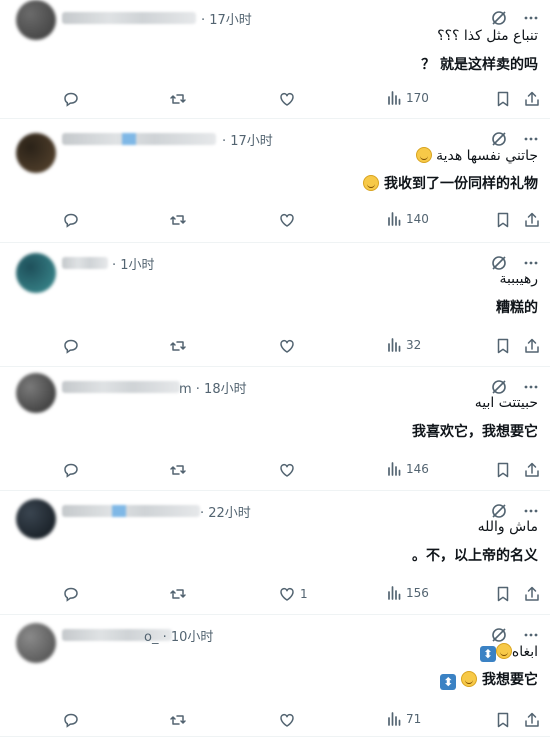  I want to click on reply-text-arabic-value: ماش والله, so click(507, 527).